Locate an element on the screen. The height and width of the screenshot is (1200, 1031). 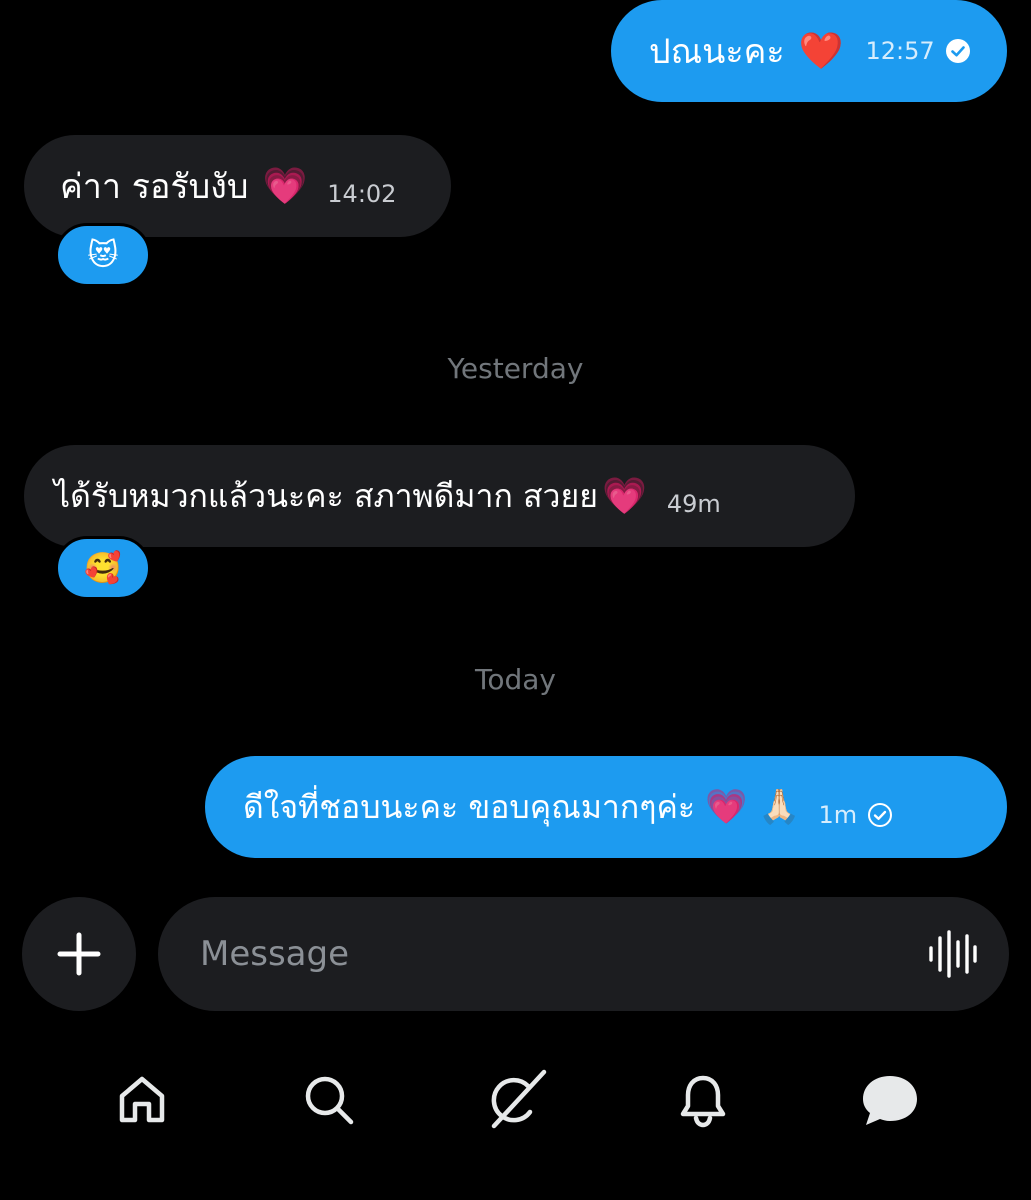
message-timestamp: 1m is located at coordinates (838, 815).